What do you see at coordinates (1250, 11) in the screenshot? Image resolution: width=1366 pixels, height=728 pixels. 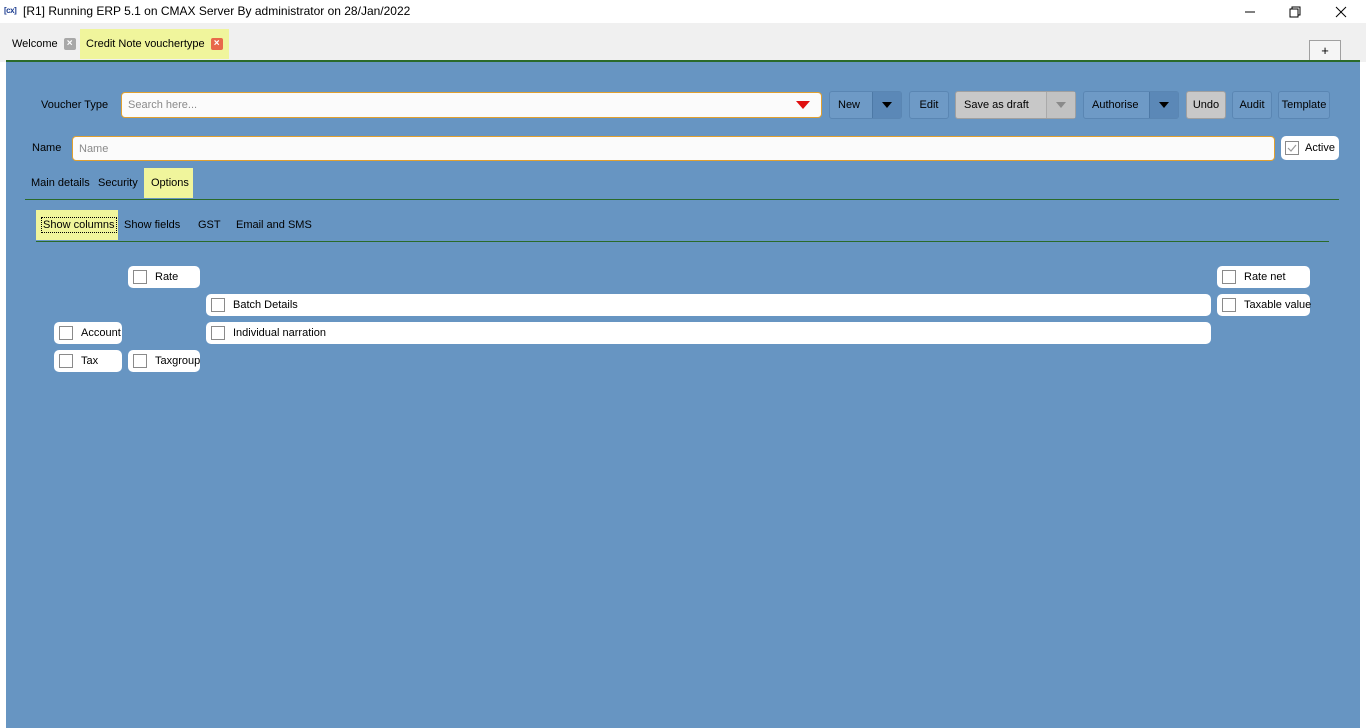 I see `minimize-icon` at bounding box center [1250, 11].